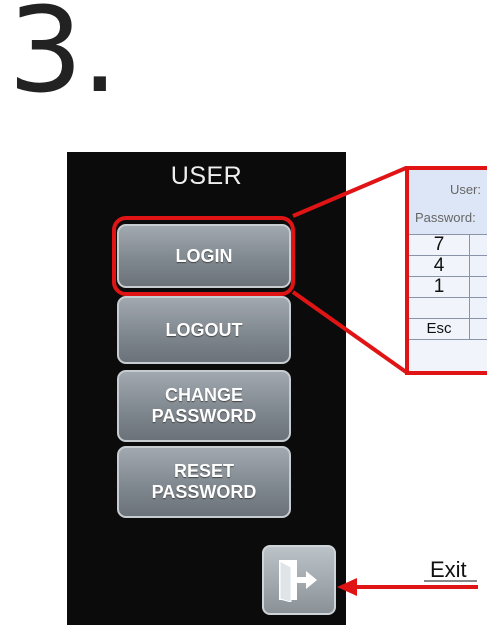 This screenshot has width=487, height=635. Describe the element at coordinates (349, 332) in the screenshot. I see `callout-line-bottom` at that location.